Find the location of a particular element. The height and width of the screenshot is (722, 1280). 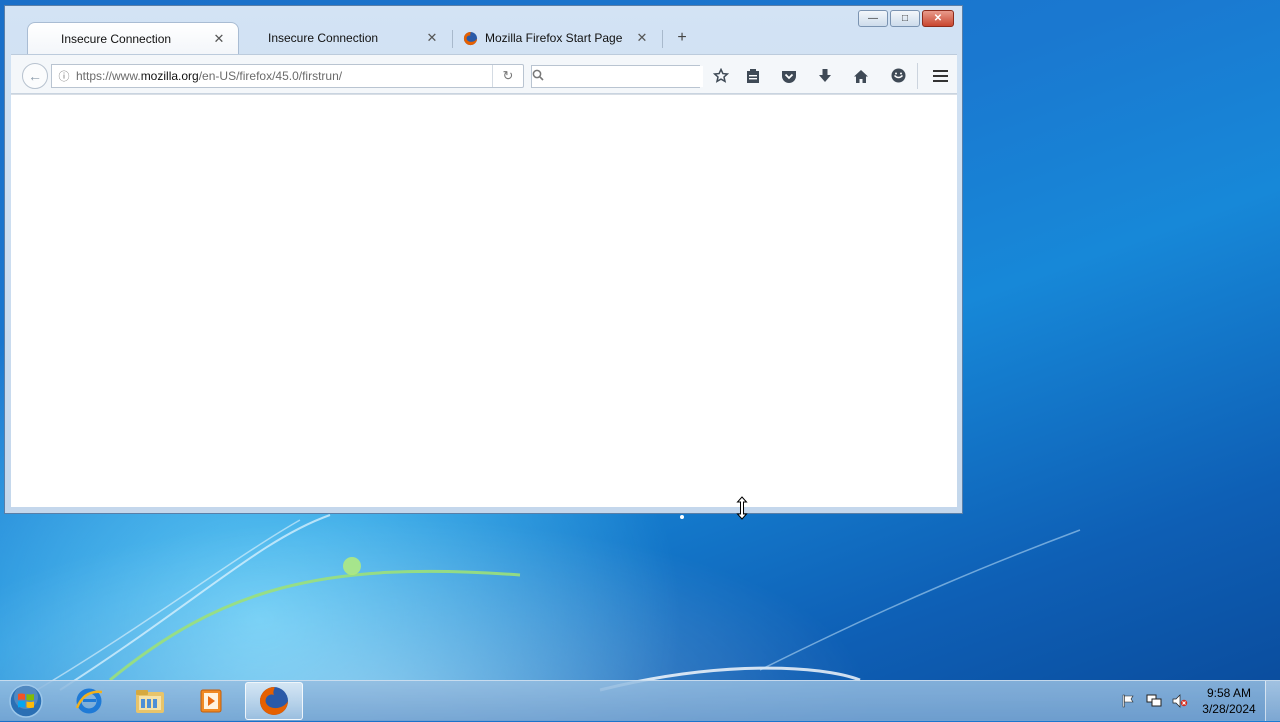

windows-logo-icon is located at coordinates (26, 701).